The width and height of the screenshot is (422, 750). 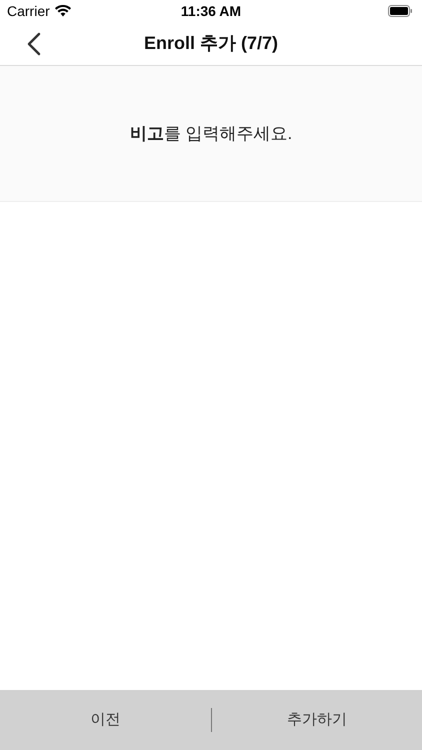 What do you see at coordinates (211, 133) in the screenshot?
I see `prompt-text: 비고를 입력해주세요.` at bounding box center [211, 133].